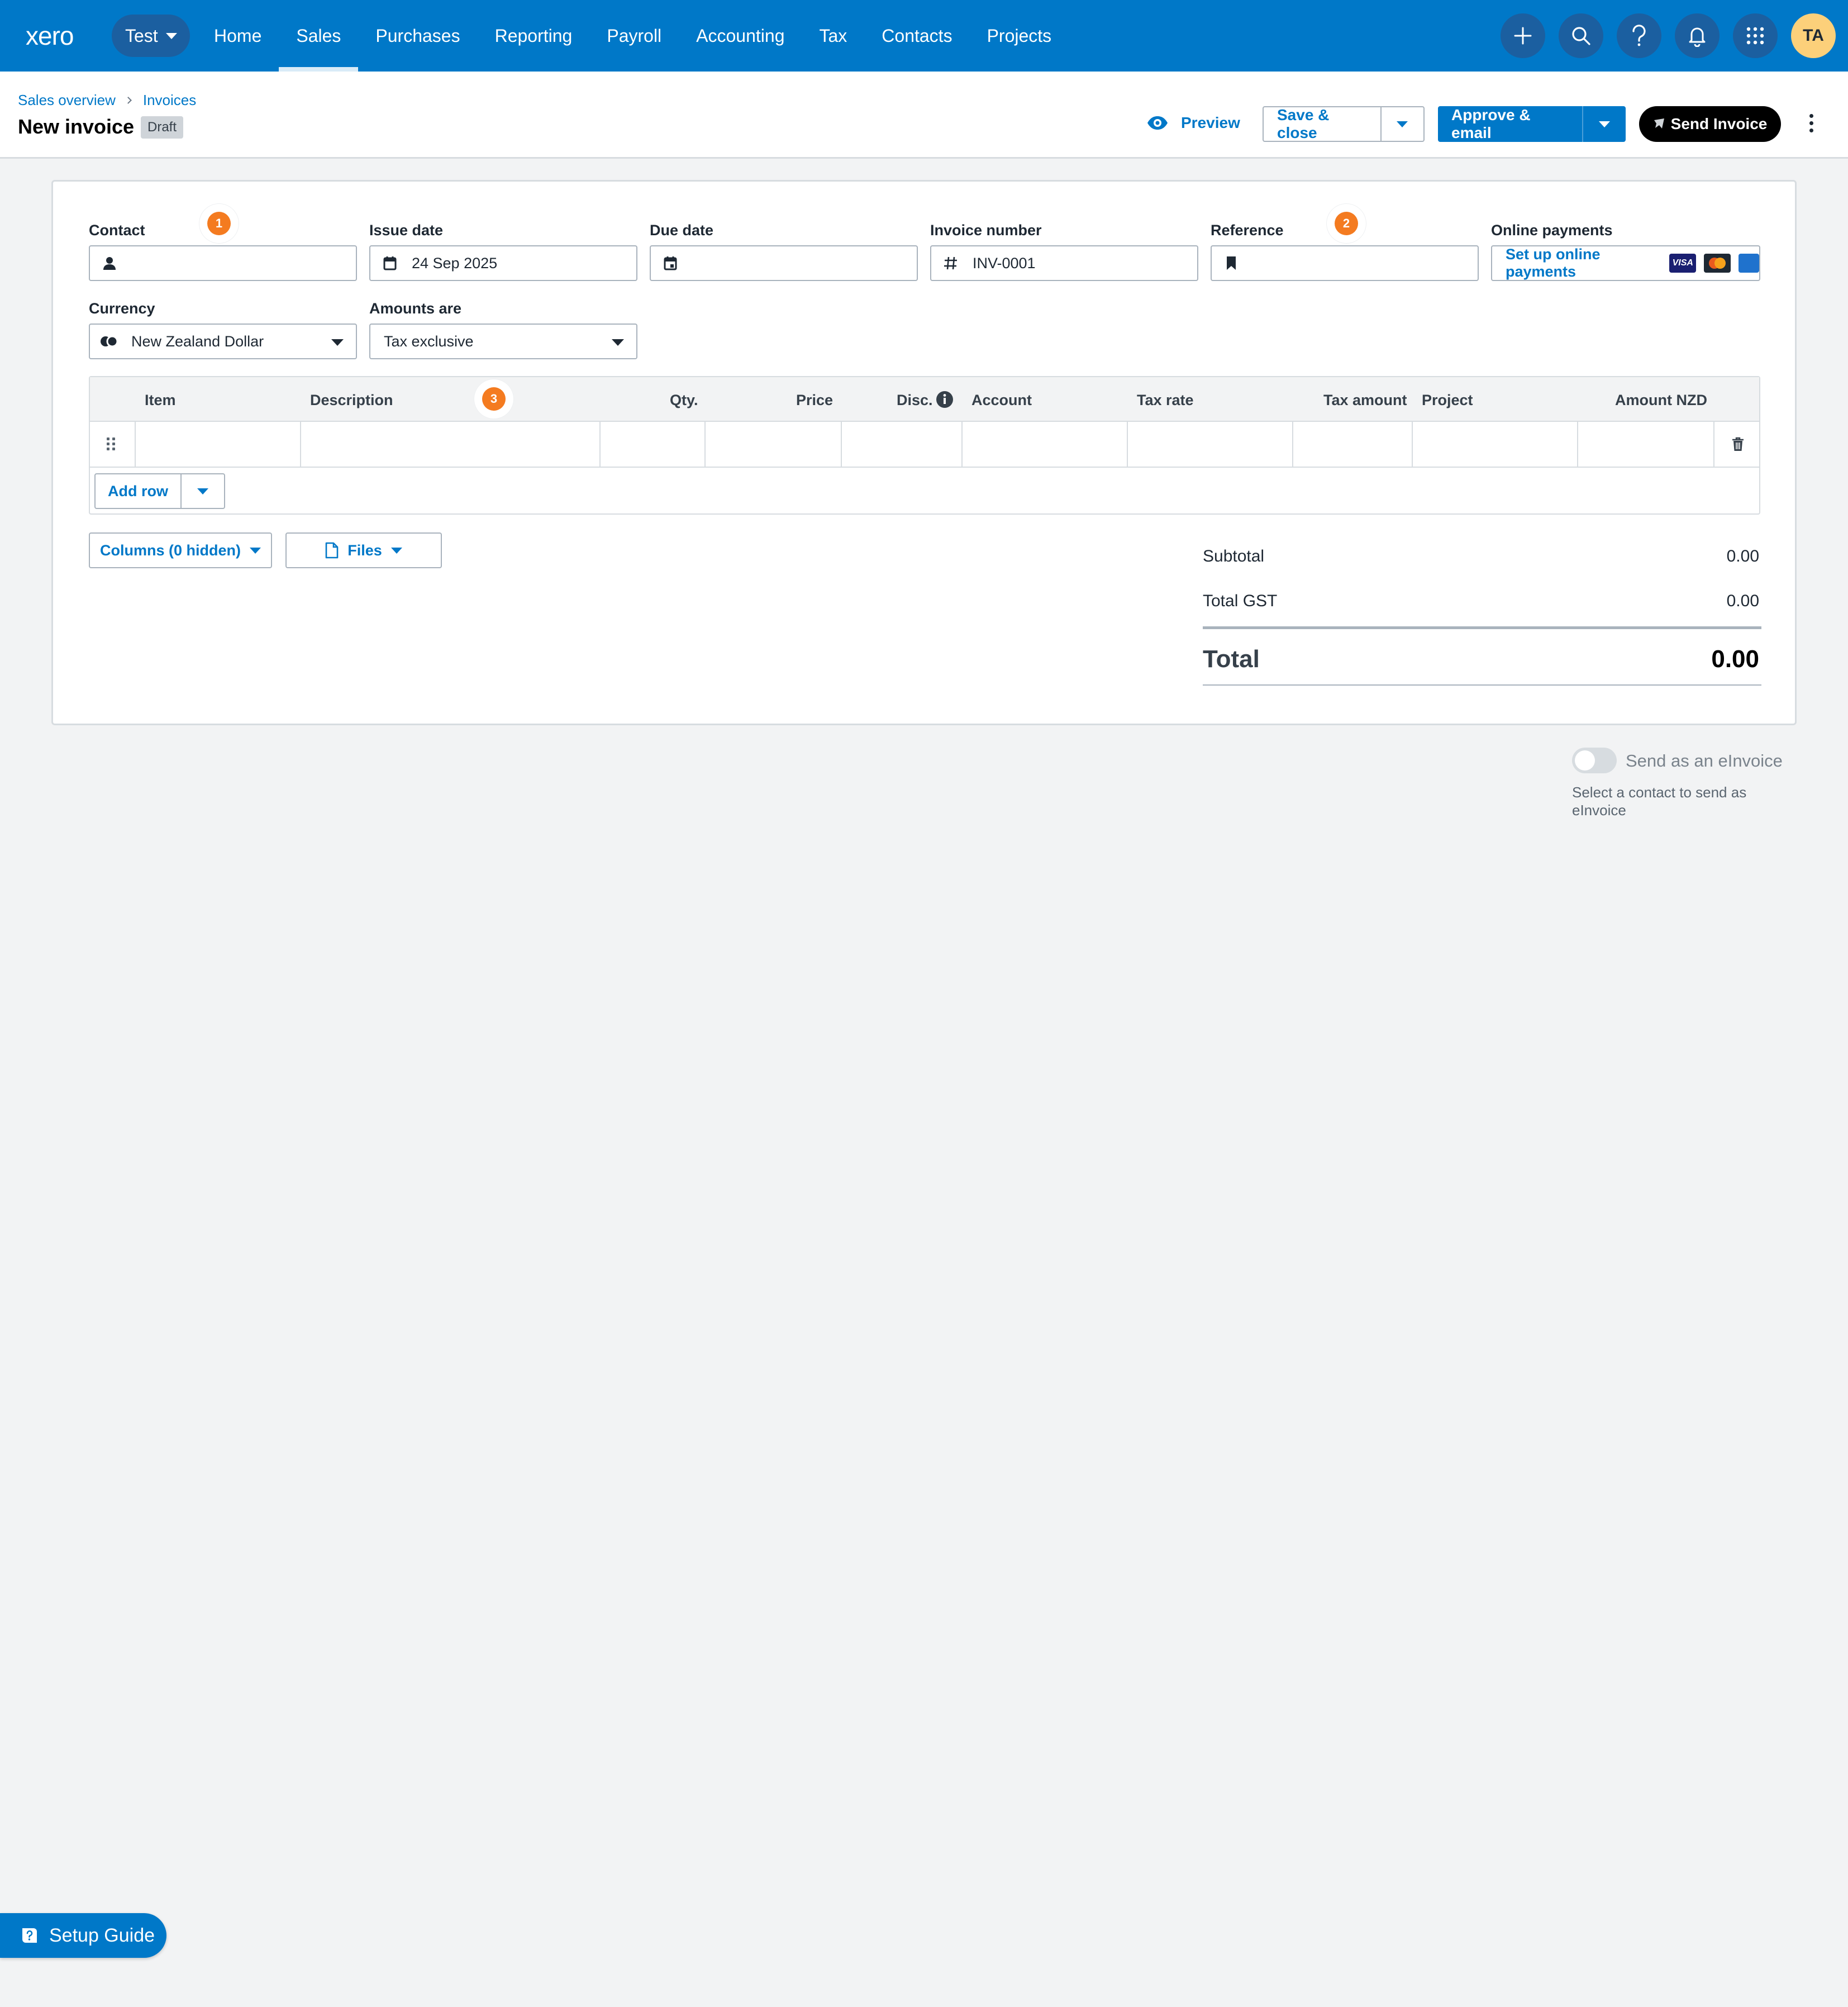 This screenshot has height=2007, width=1848. Describe the element at coordinates (1494, 444) in the screenshot. I see `project-cell` at that location.